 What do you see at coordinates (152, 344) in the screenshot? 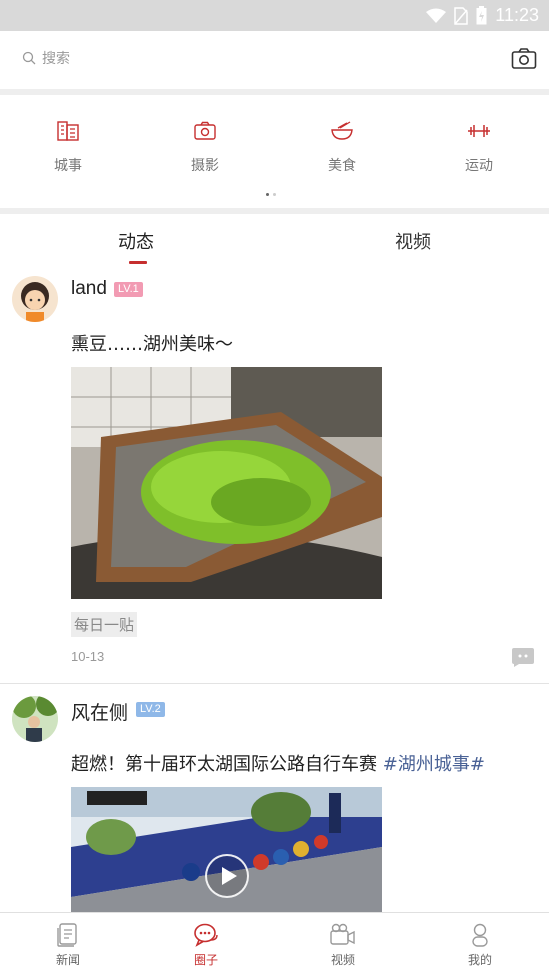
I see `post-text: 熏豆……湖州美味～` at bounding box center [152, 344].